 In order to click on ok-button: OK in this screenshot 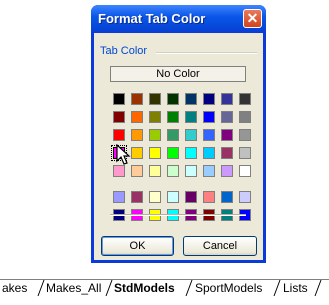, I will do `click(137, 246)`.